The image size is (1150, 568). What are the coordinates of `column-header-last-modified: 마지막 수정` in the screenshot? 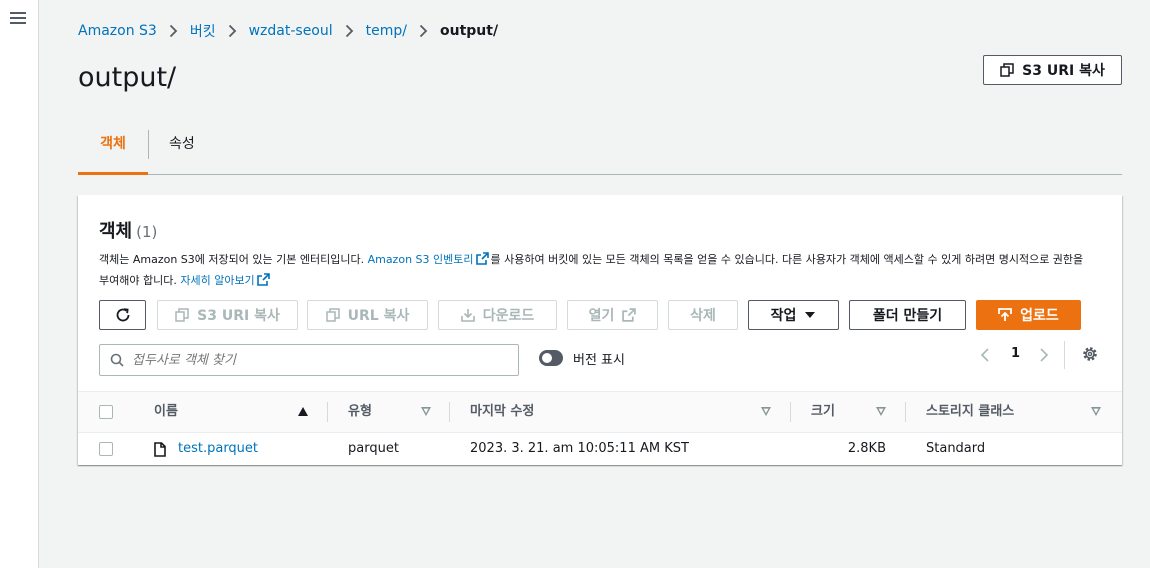 It's located at (502, 412).